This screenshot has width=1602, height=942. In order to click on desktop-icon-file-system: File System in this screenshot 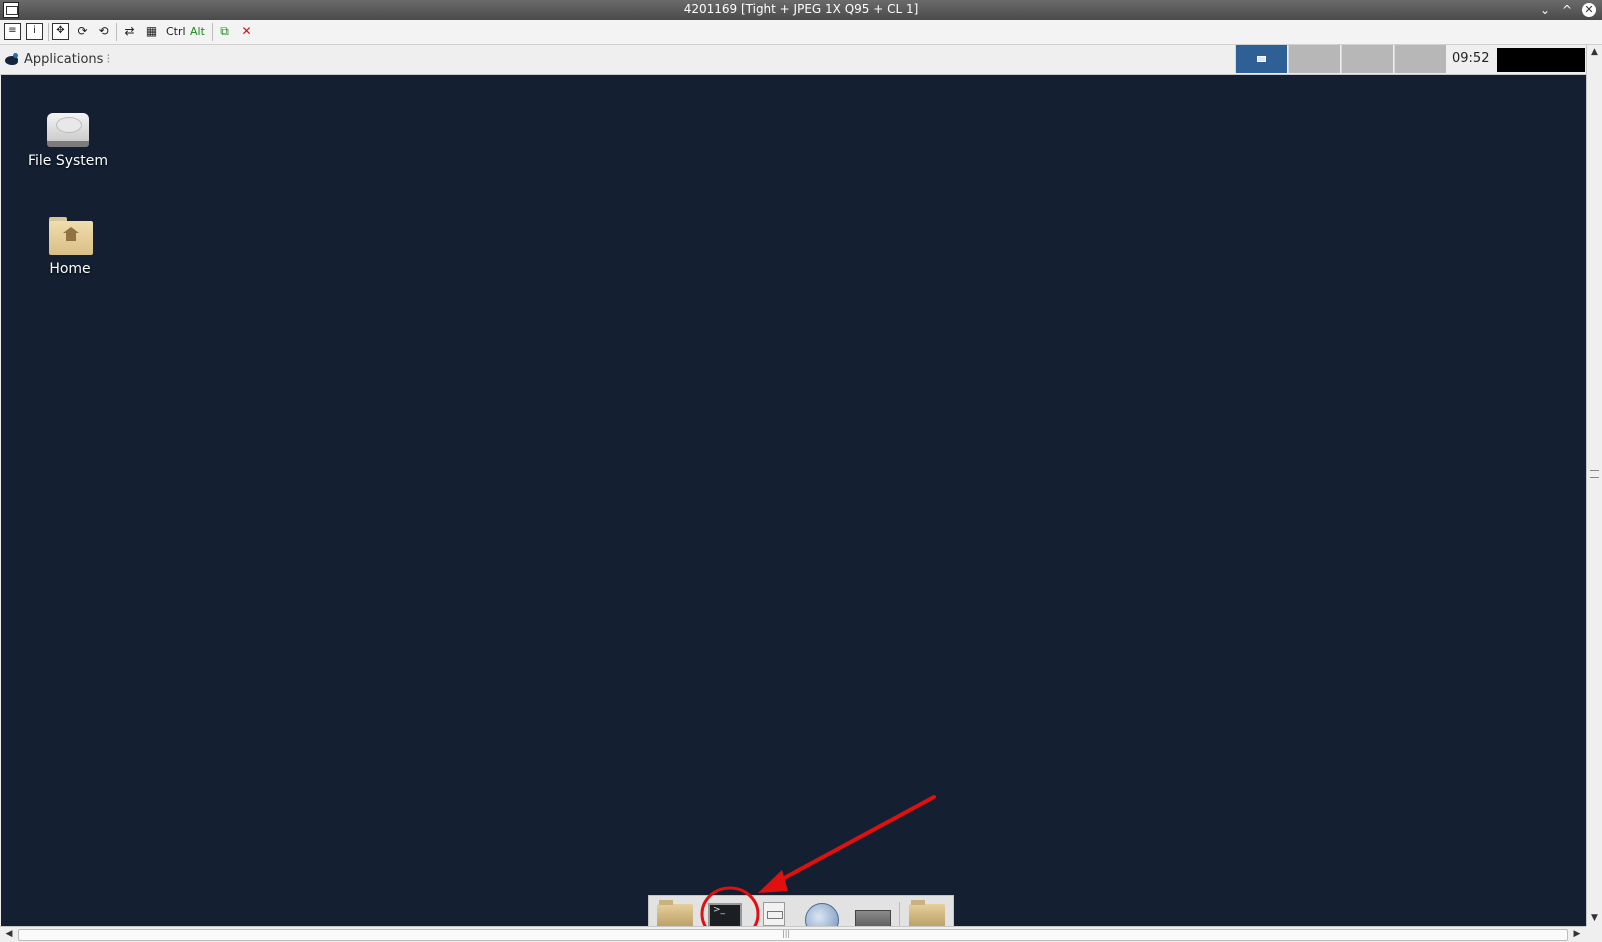, I will do `click(68, 141)`.